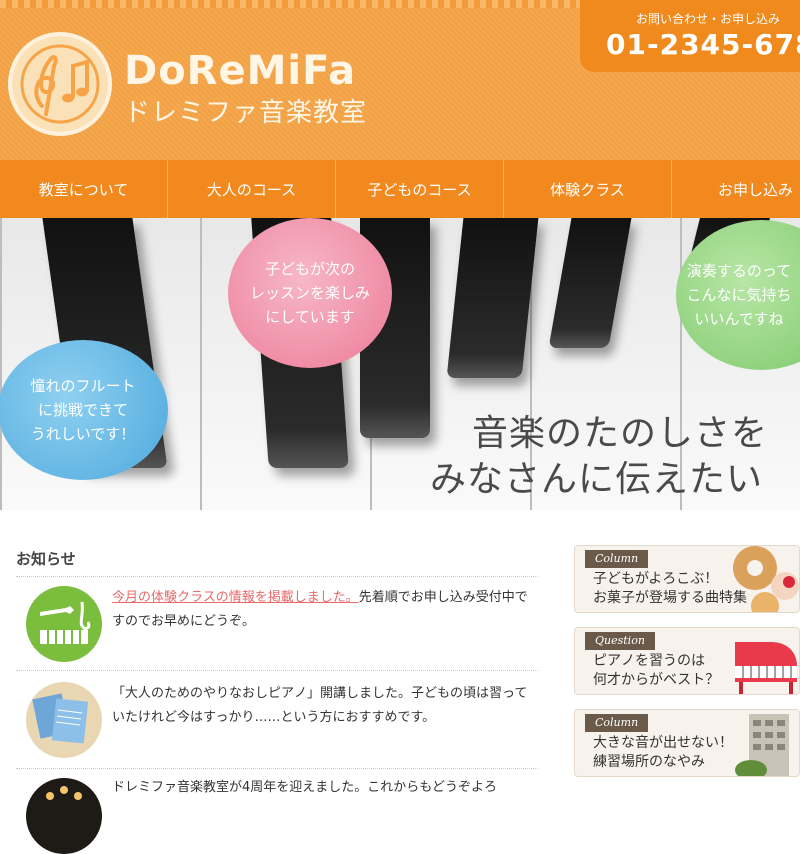 This screenshot has height=854, width=800. Describe the element at coordinates (64, 720) in the screenshot. I see `news-thumb-sheet-music` at that location.